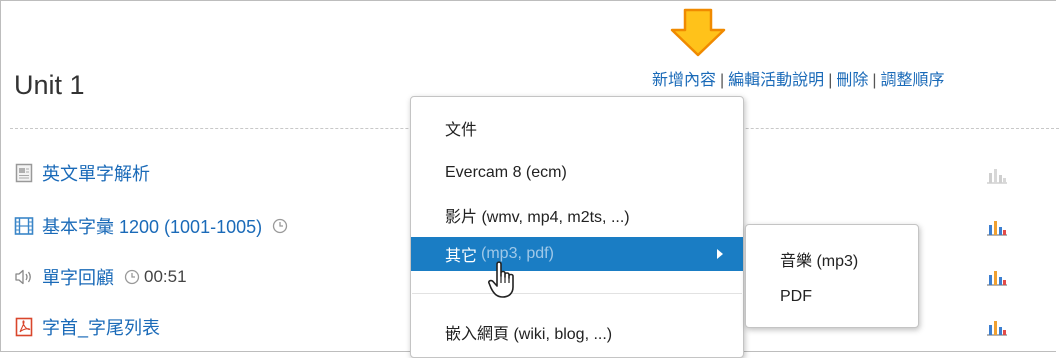 The image size is (1059, 358). I want to click on list-item: 單字回顧 00:51, so click(100, 277).